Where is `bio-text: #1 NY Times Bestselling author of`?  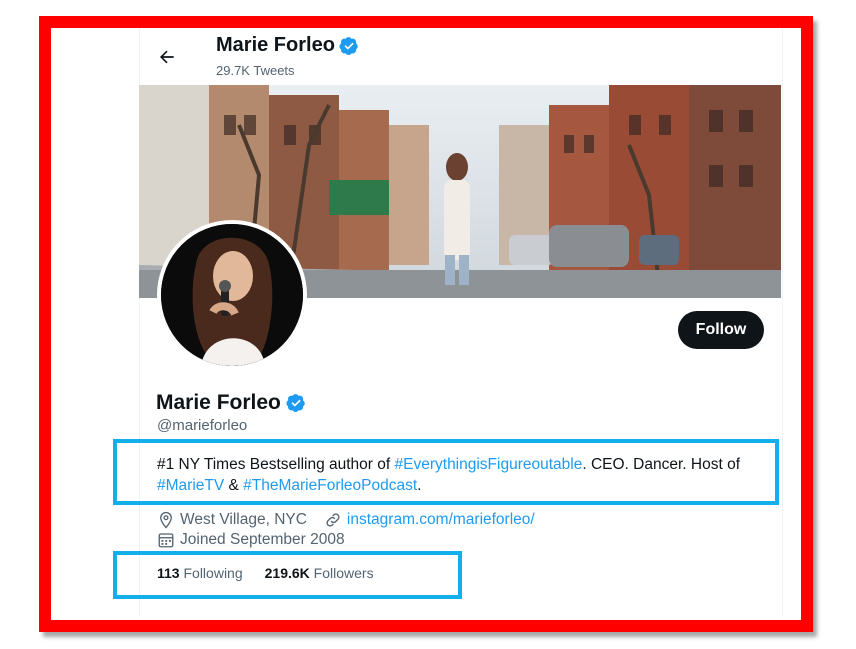
bio-text: #1 NY Times Bestselling author of is located at coordinates (276, 464).